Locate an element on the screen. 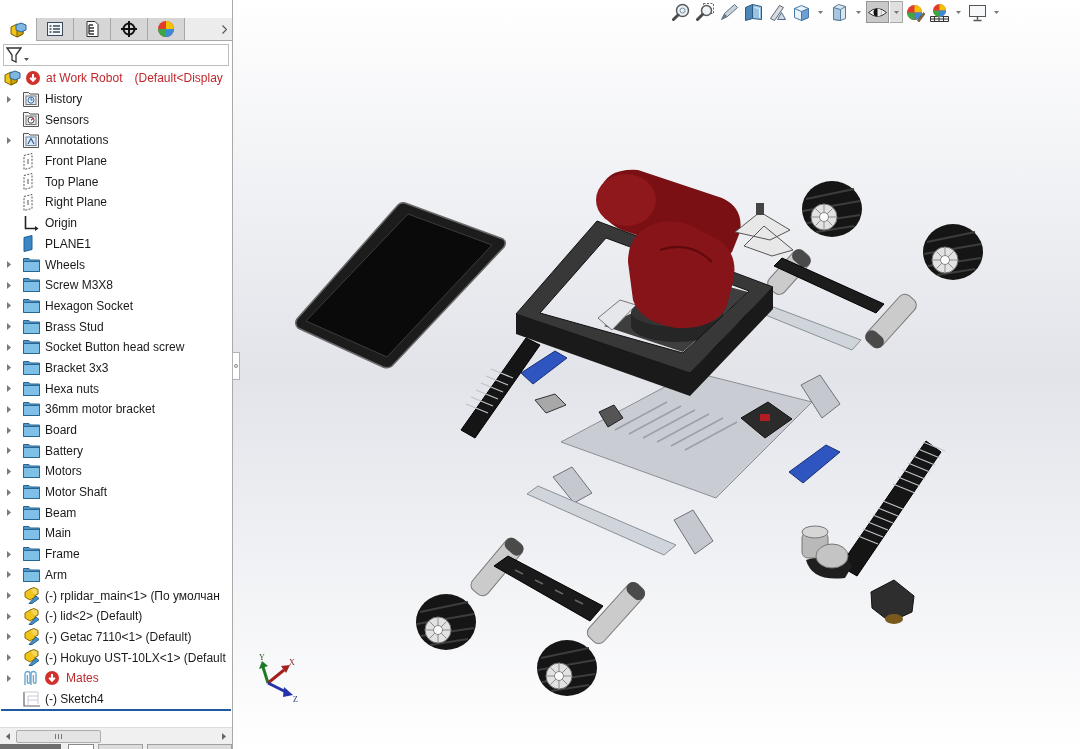 The height and width of the screenshot is (749, 1080). tree-item: Sensors is located at coordinates (67, 119).